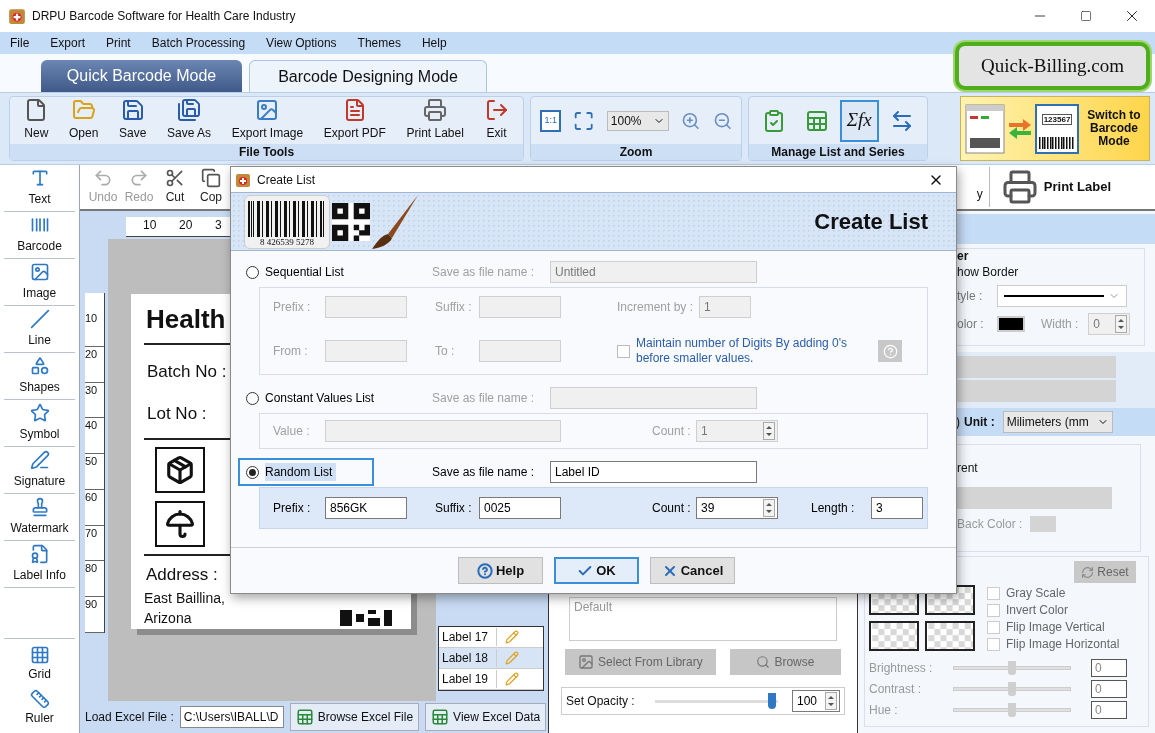 This screenshot has height=733, width=1155. What do you see at coordinates (309, 398) in the screenshot?
I see `radio-option: Constant Values List` at bounding box center [309, 398].